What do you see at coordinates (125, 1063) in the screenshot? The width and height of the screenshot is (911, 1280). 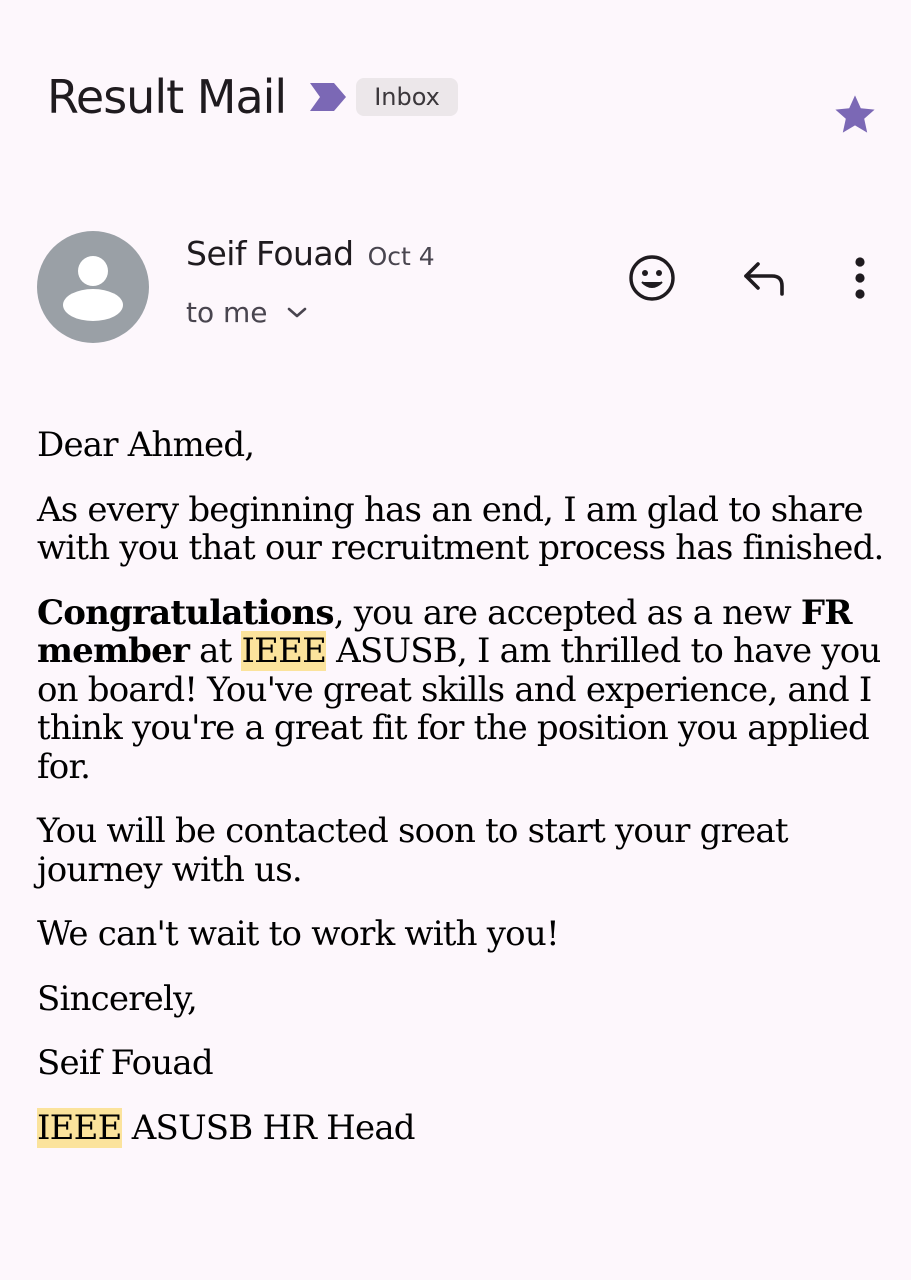 I see `signature-name: Seif Fouad` at bounding box center [125, 1063].